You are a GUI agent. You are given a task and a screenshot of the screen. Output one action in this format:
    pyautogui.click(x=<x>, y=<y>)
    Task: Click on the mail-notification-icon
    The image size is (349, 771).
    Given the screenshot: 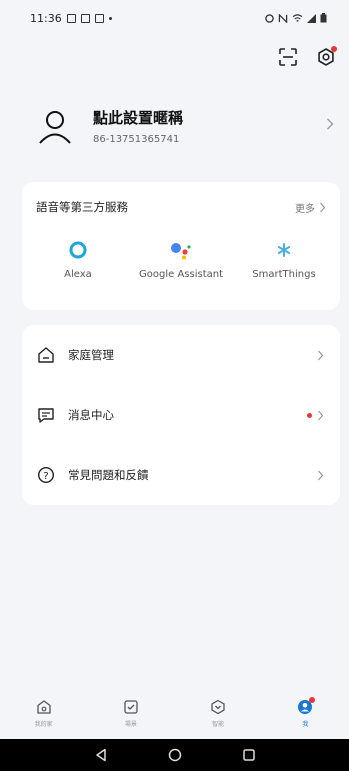 What is the action you would take?
    pyautogui.click(x=99, y=18)
    